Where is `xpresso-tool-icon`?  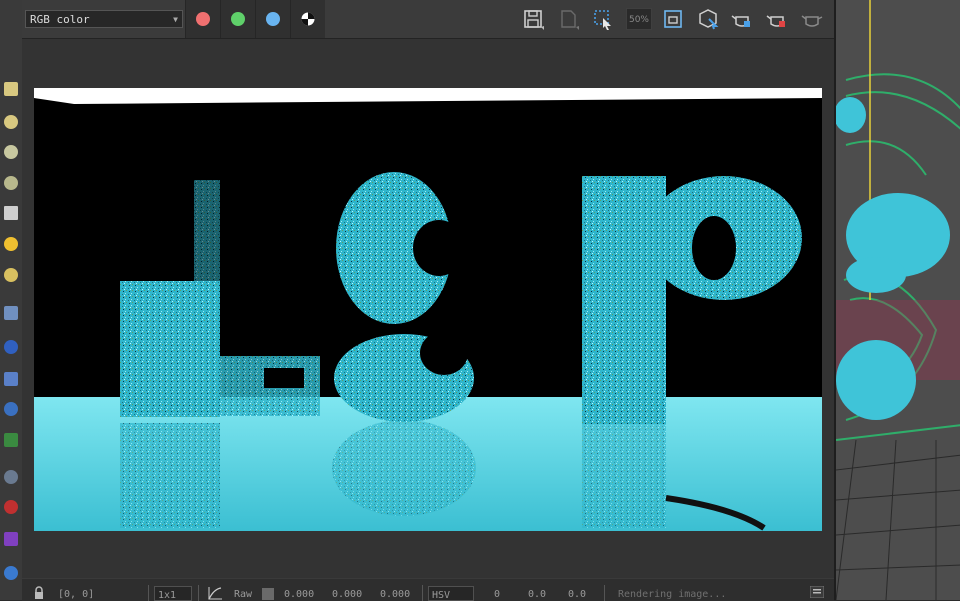
xpresso-tool-icon is located at coordinates (11, 539).